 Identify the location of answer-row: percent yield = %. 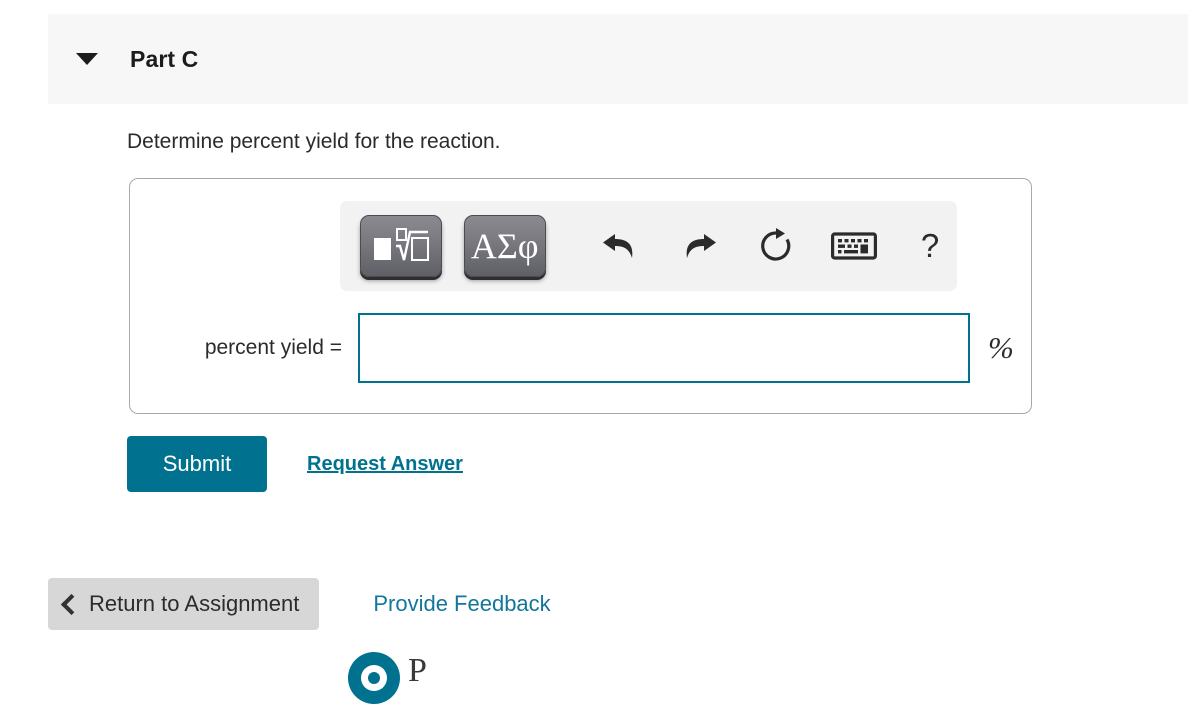
(581, 348).